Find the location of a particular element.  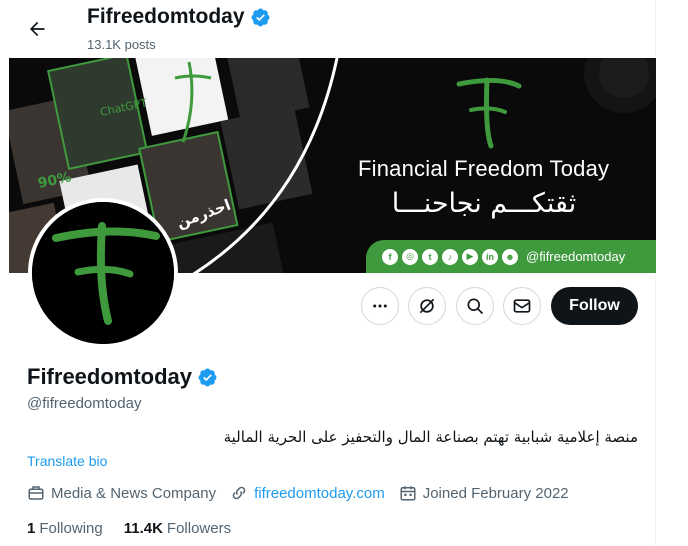

facebook-icon: f is located at coordinates (390, 256).